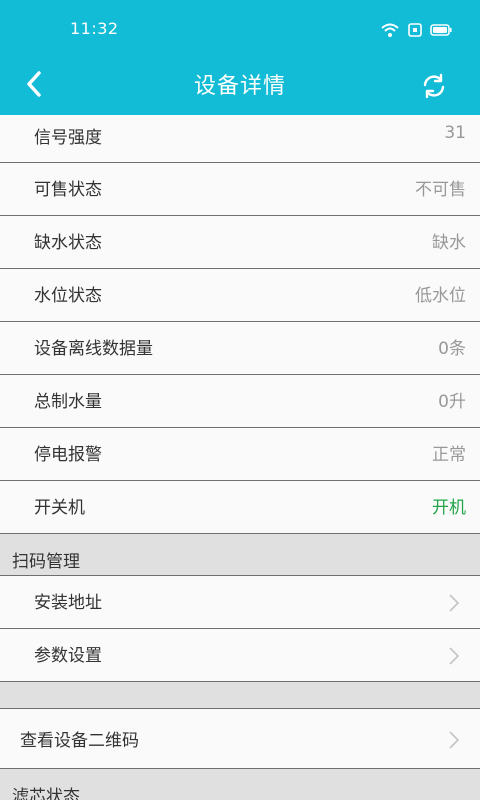  I want to click on nav-bar: 设备详情, so click(240, 86).